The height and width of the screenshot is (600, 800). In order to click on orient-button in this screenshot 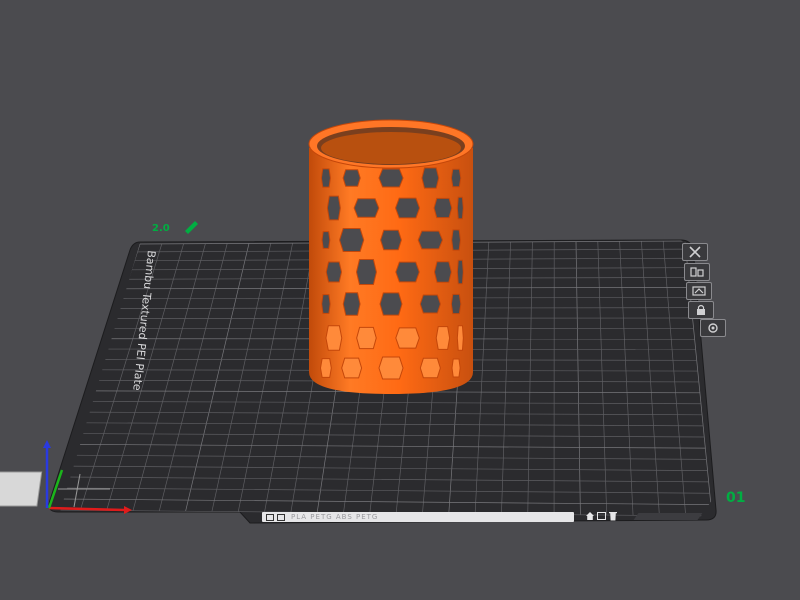, I will do `click(699, 291)`.